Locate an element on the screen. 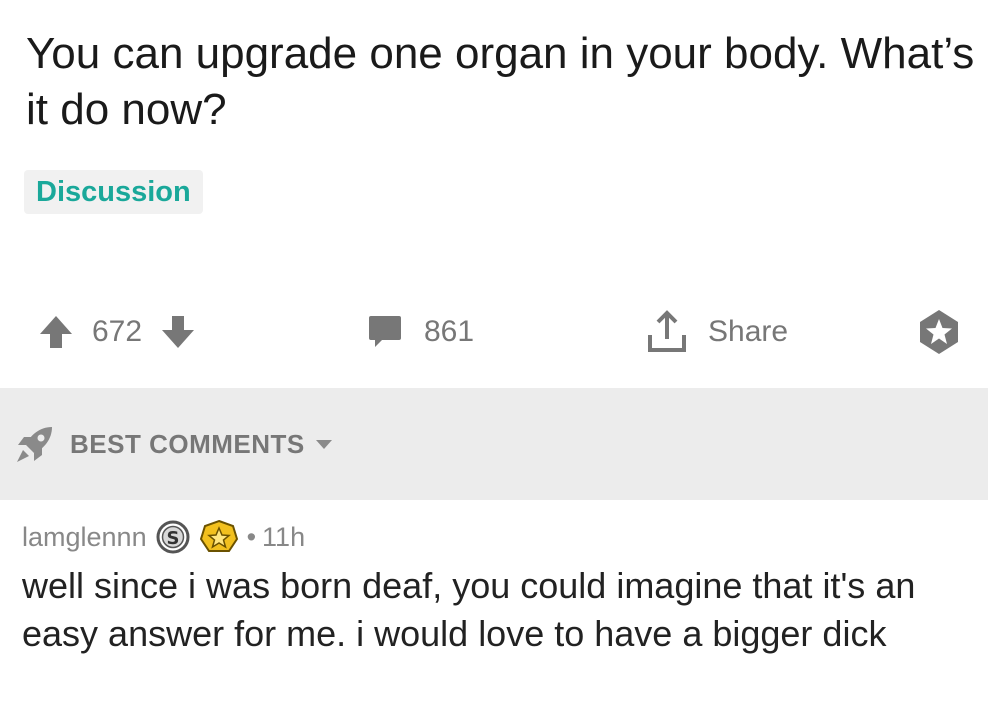  silver-award-icon: S is located at coordinates (173, 537).